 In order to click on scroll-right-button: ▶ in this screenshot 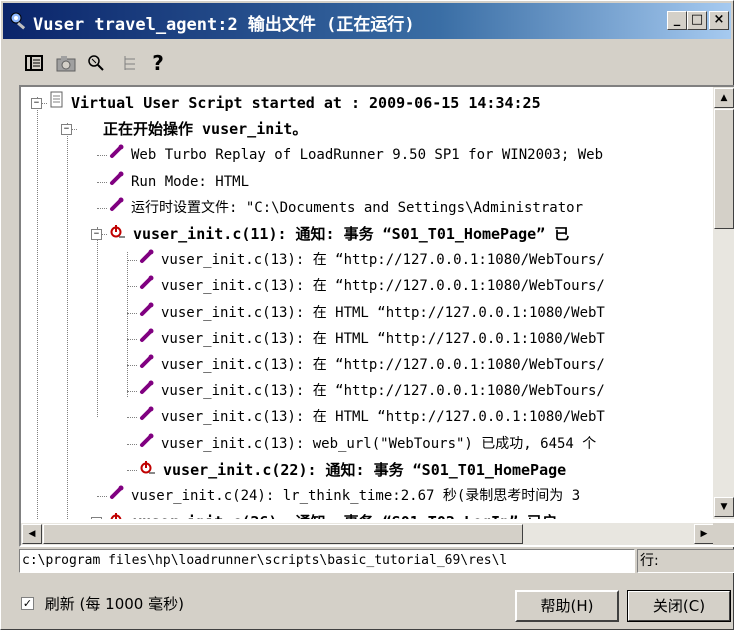, I will do `click(704, 534)`.